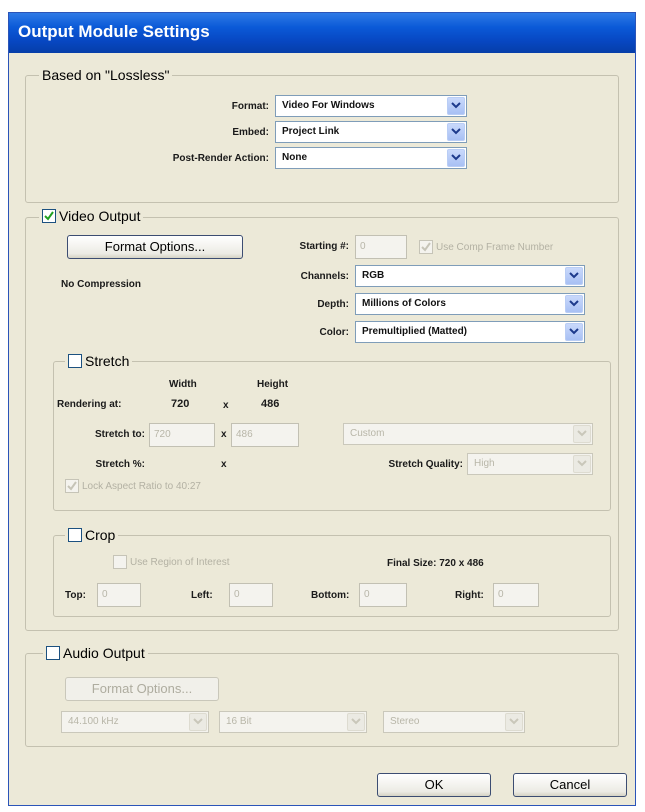  Describe the element at coordinates (120, 434) in the screenshot. I see `stretch-to-label: Stretch to:` at that location.